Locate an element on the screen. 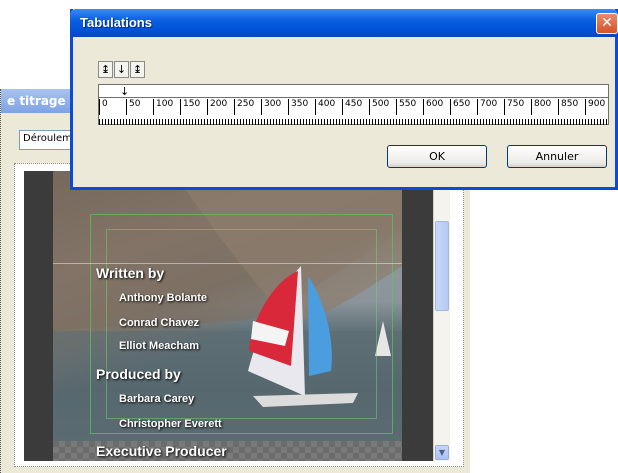  dialog-titlebar: Tabulations ✕ is located at coordinates (344, 23).